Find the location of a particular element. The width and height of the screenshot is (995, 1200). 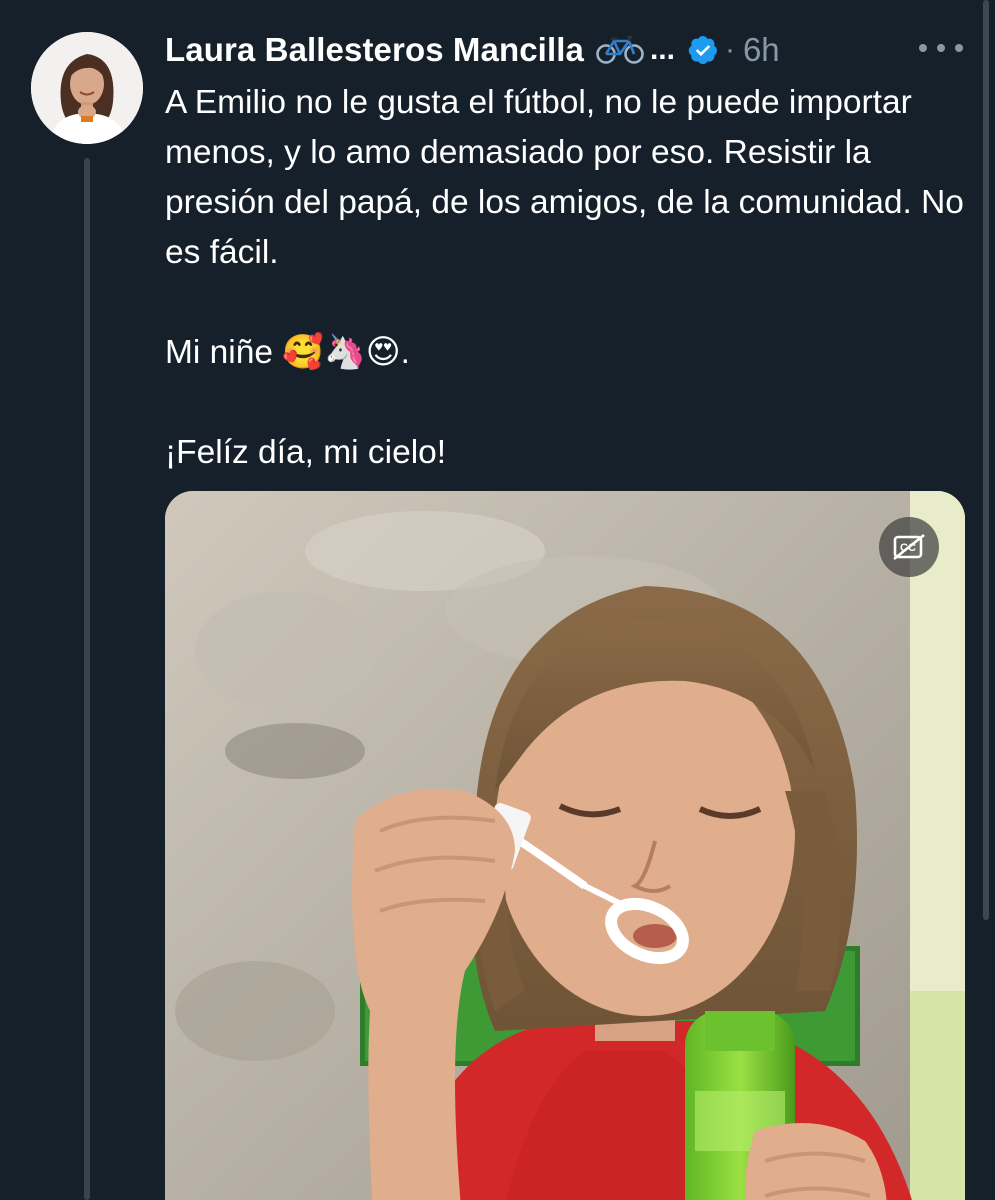

tweet-paragraph: ¡Felíz día, mi cielo! is located at coordinates (306, 452).